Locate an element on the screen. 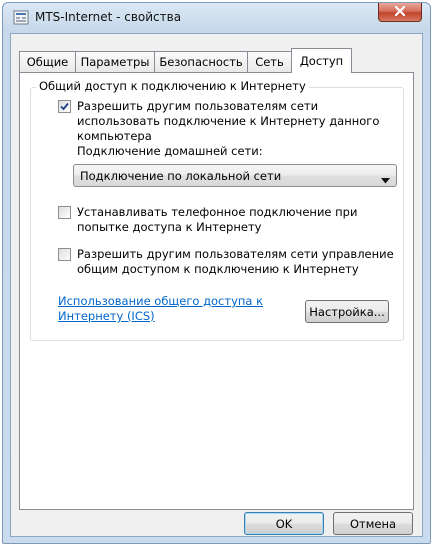  cancel-button: Отмена is located at coordinates (373, 523).